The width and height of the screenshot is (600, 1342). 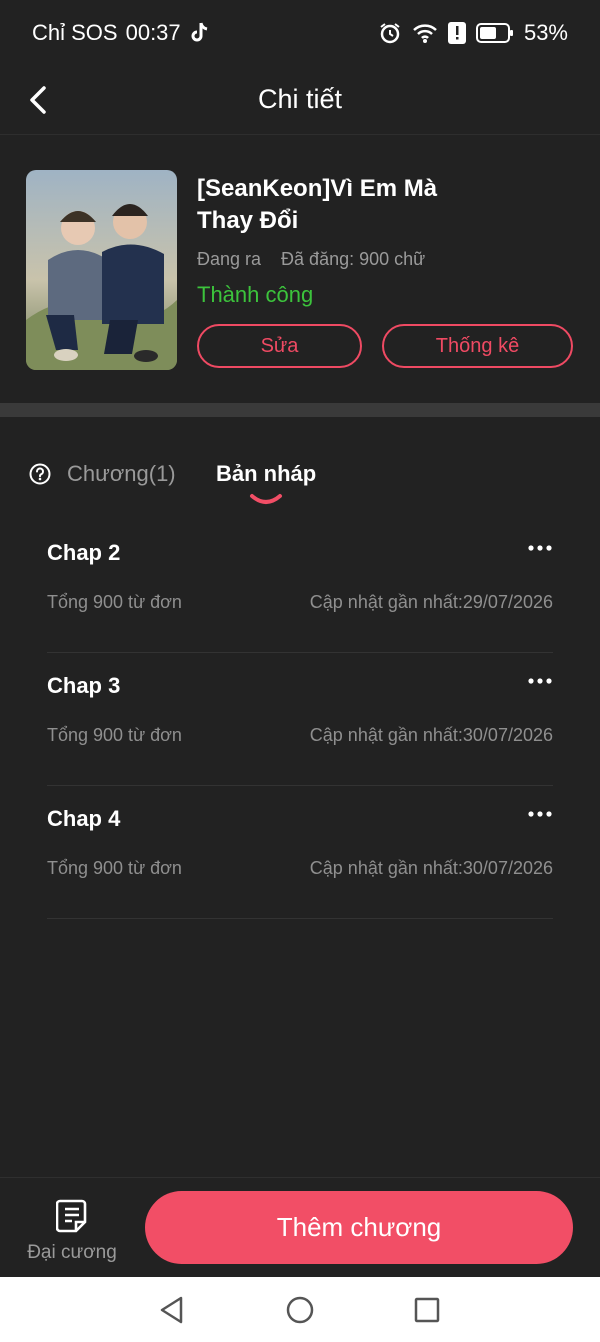 What do you see at coordinates (172, 1310) in the screenshot?
I see `nav-back-icon` at bounding box center [172, 1310].